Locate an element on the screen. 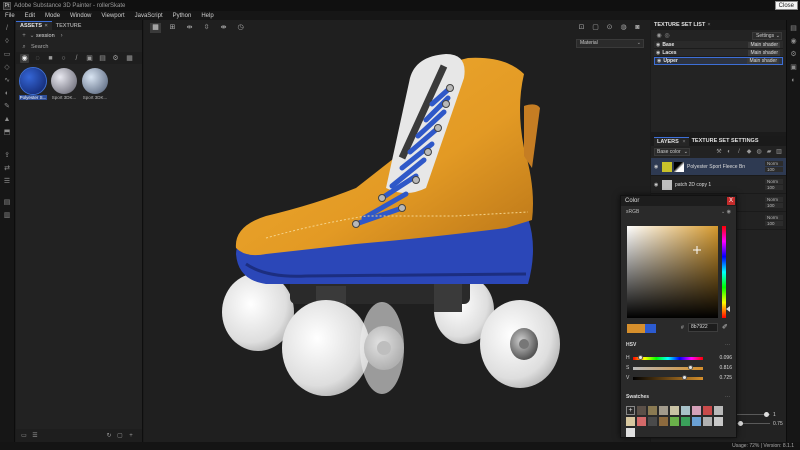 The height and width of the screenshot is (450, 800). reset-camera-icon: ⊡ is located at coordinates (581, 28).